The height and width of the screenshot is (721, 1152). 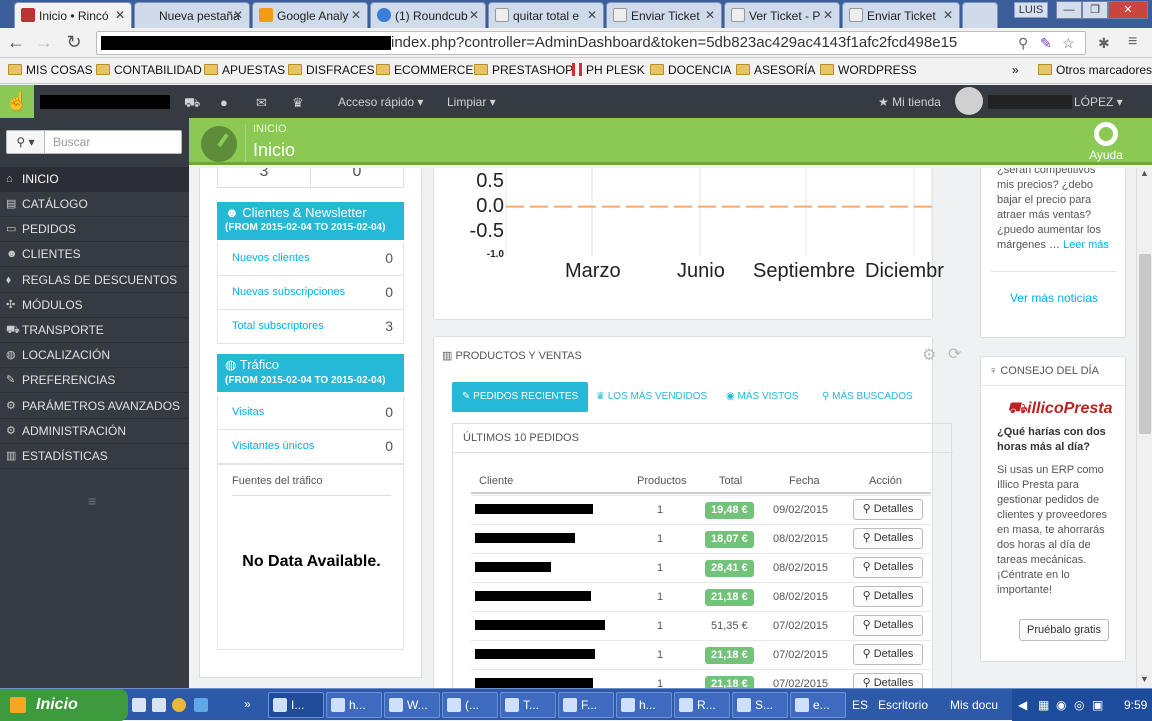 What do you see at coordinates (424, 70) in the screenshot?
I see `bookmark-folder: ECOMMERCE` at bounding box center [424, 70].